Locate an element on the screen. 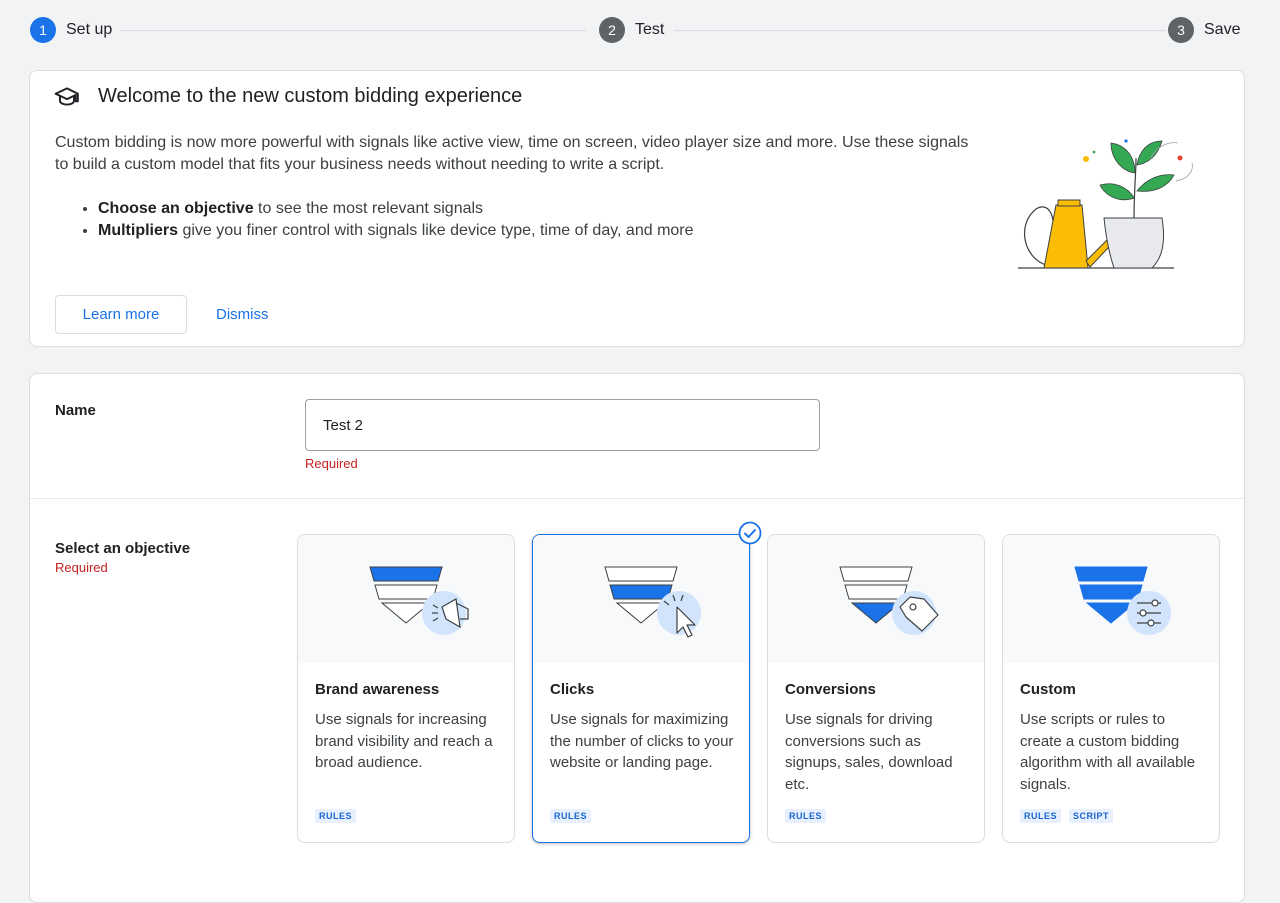  step-setup: 1 Set up is located at coordinates (71, 30).